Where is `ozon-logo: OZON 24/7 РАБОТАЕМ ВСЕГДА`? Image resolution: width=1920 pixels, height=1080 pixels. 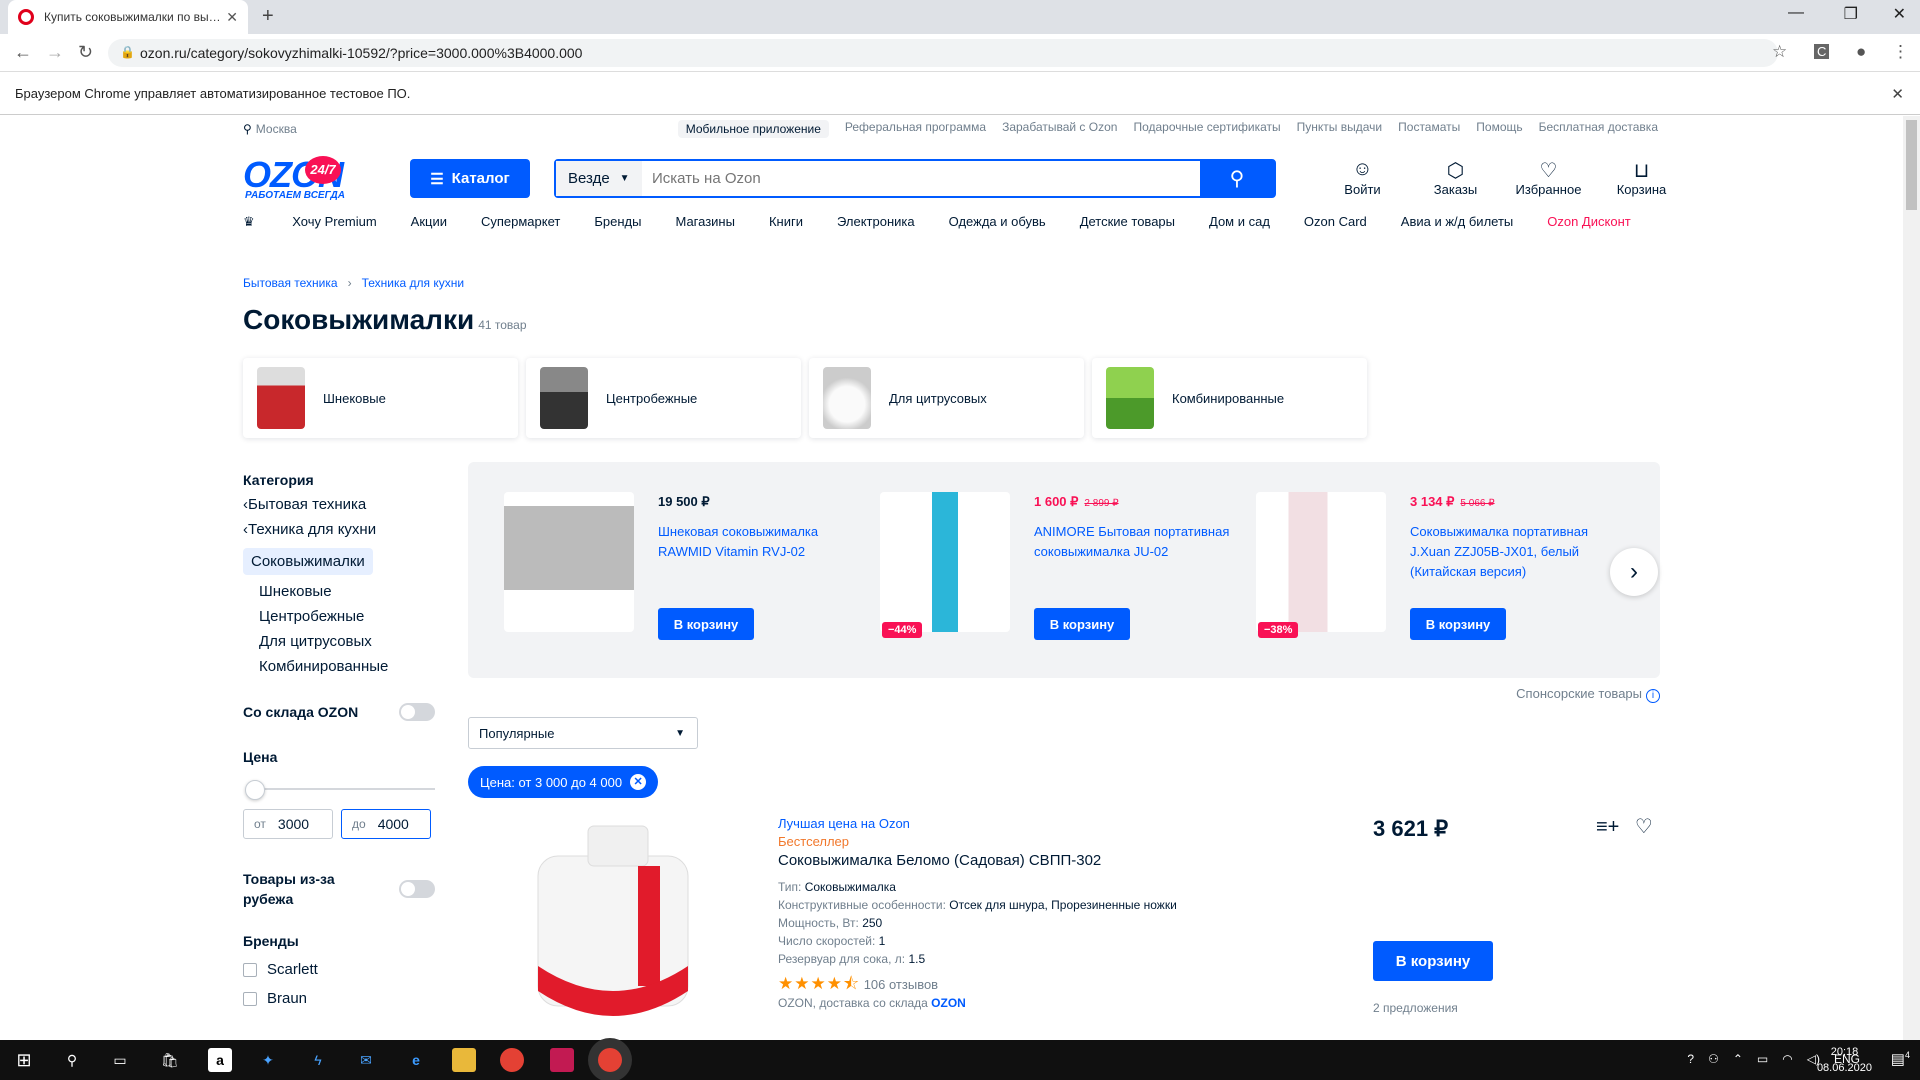
ozon-logo: OZON 24/7 РАБОТАЕМ ВСЕГДА is located at coordinates (308, 177).